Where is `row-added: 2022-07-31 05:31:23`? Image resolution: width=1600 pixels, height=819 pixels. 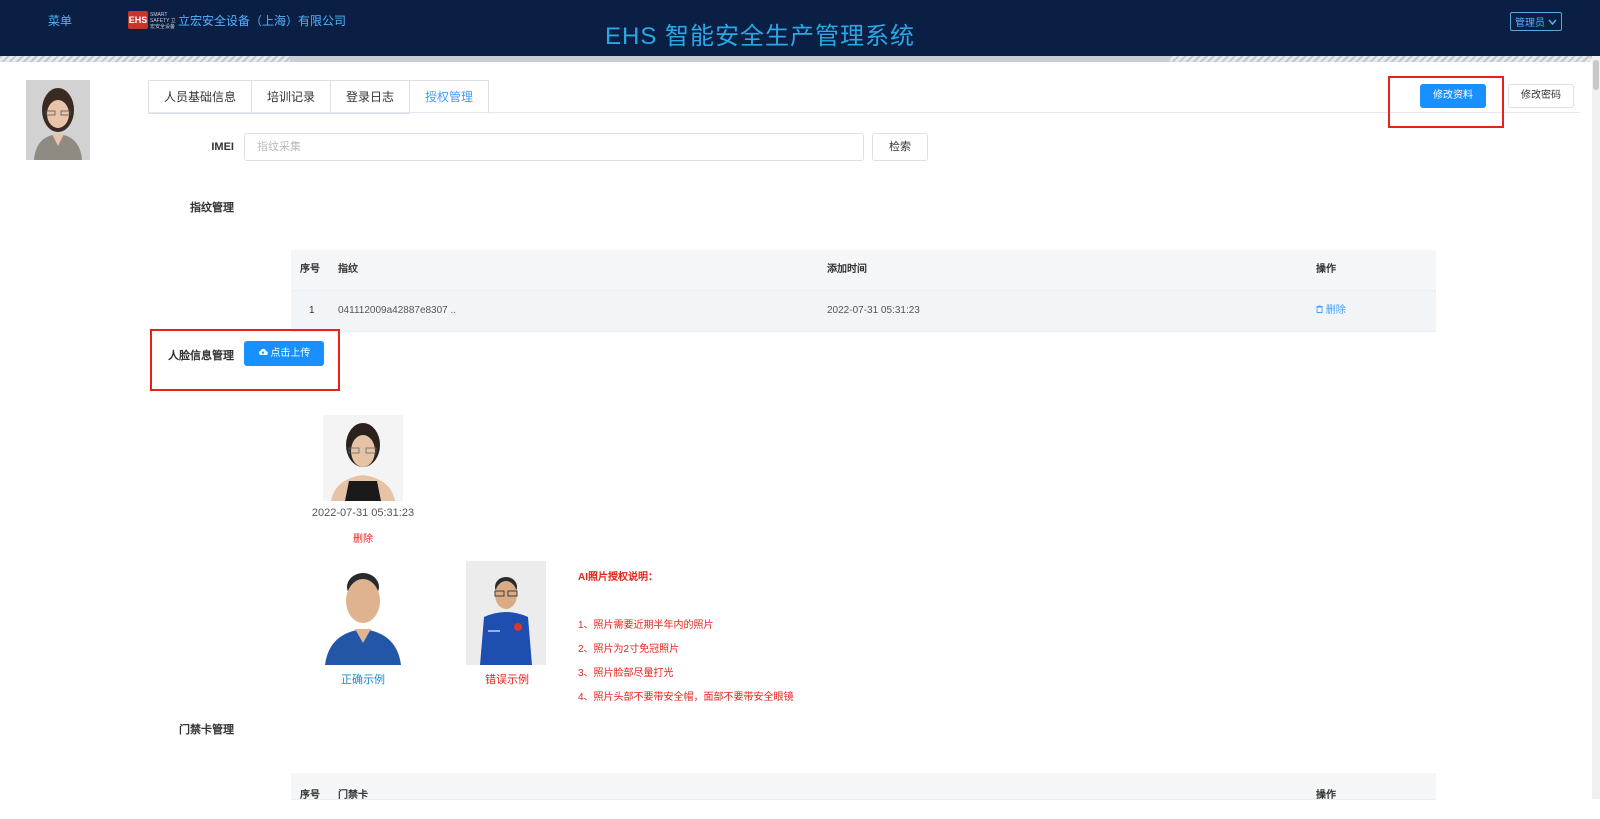 row-added: 2022-07-31 05:31:23 is located at coordinates (873, 310).